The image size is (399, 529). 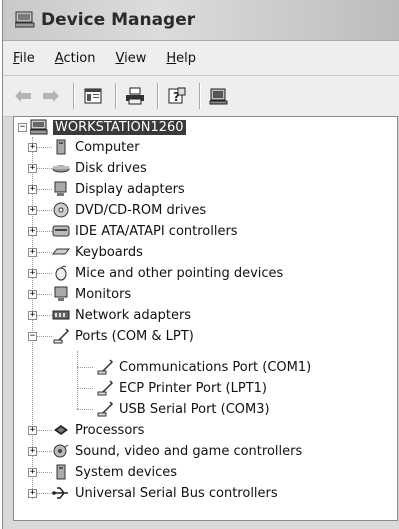 What do you see at coordinates (171, 58) in the screenshot?
I see `menu-help-accel: H` at bounding box center [171, 58].